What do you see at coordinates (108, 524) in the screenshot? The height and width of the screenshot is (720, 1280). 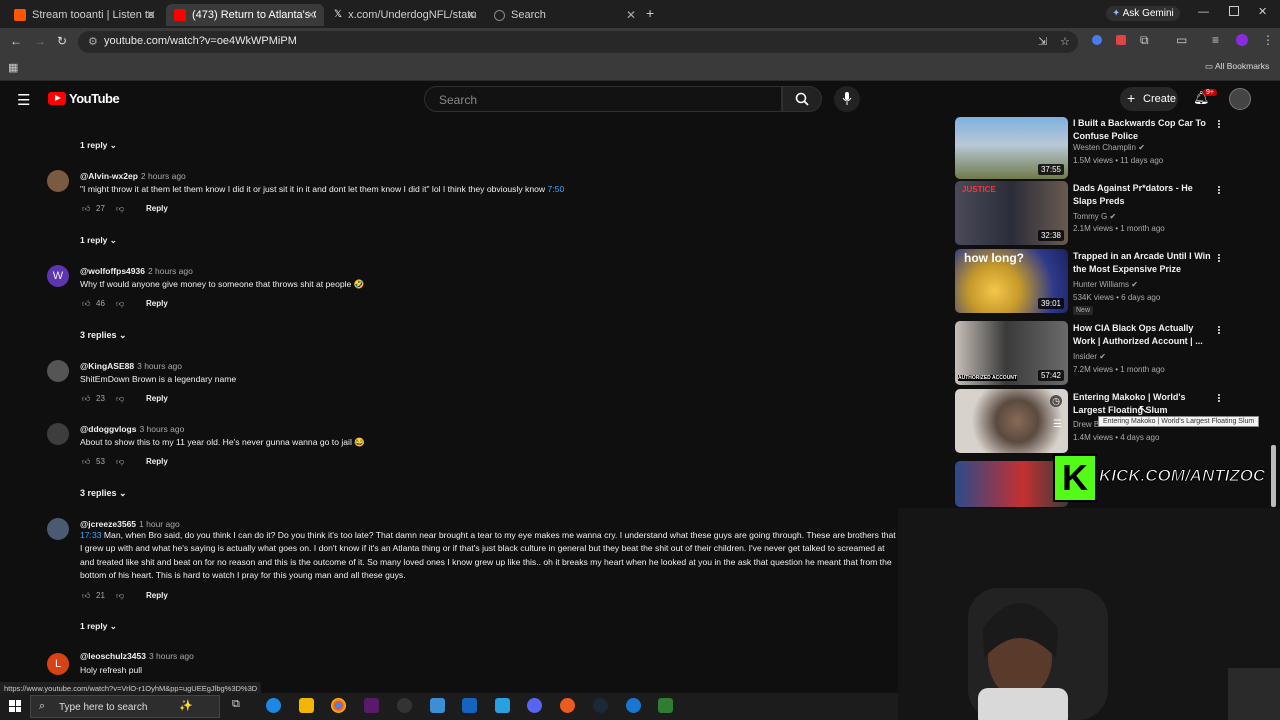 I see `comment-handle: @jcreeze3565` at bounding box center [108, 524].